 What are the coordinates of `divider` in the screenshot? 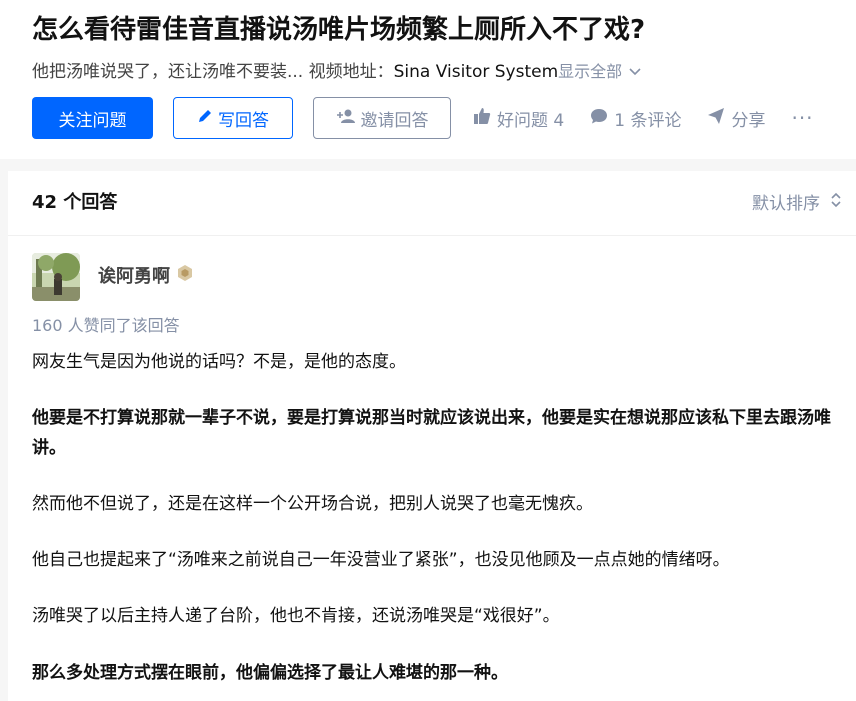 It's located at (432, 235).